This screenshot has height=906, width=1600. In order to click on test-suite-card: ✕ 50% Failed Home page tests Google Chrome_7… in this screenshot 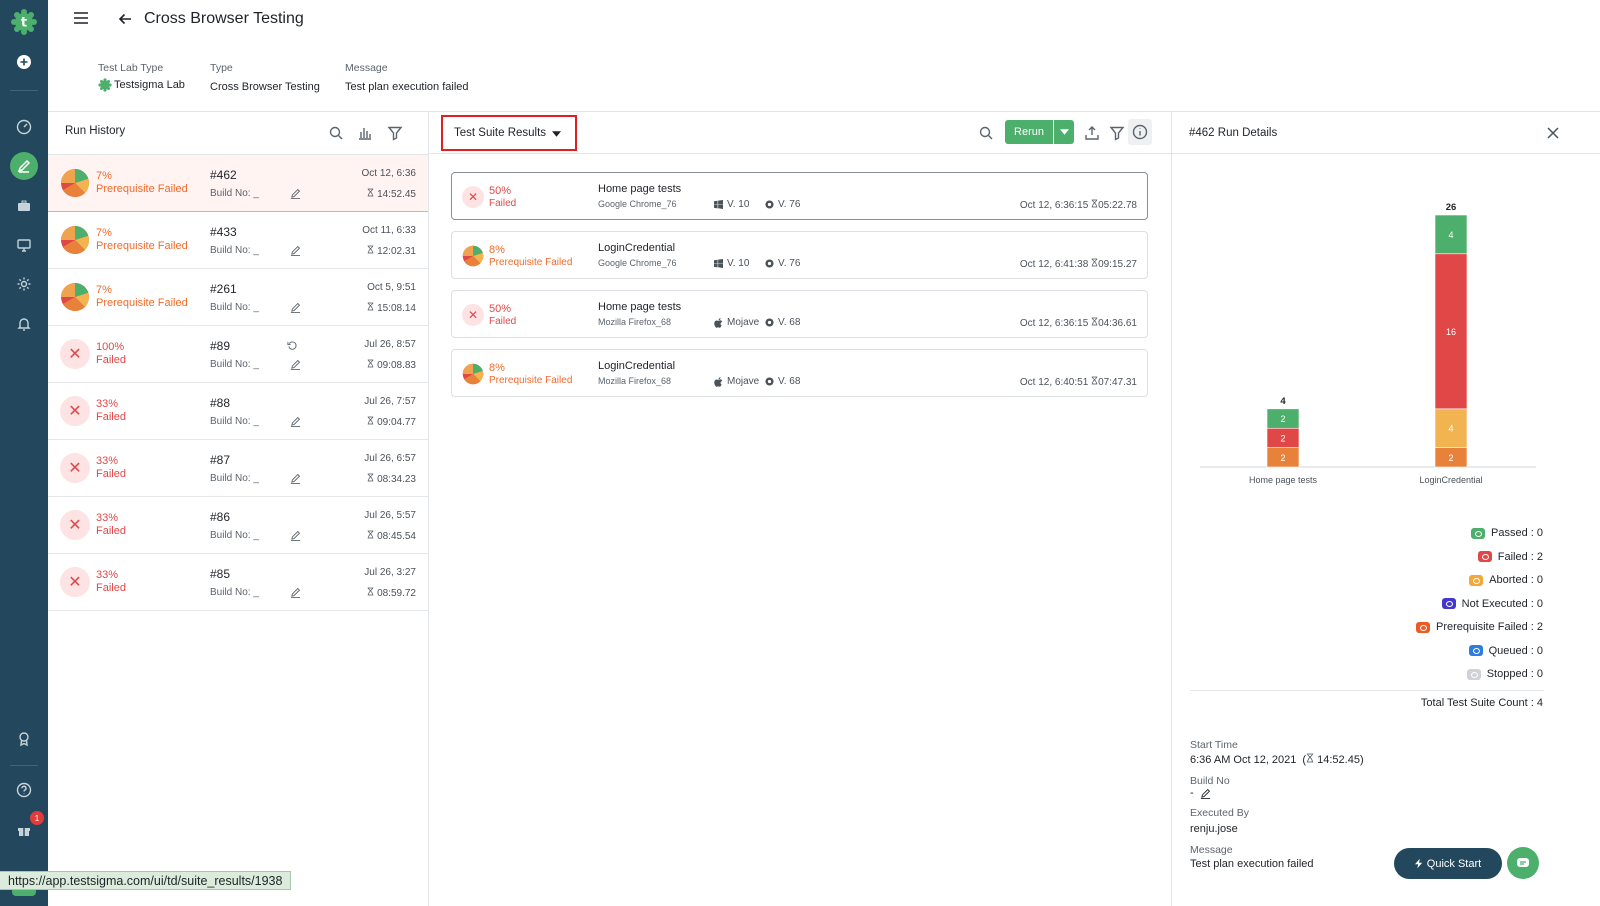, I will do `click(799, 196)`.